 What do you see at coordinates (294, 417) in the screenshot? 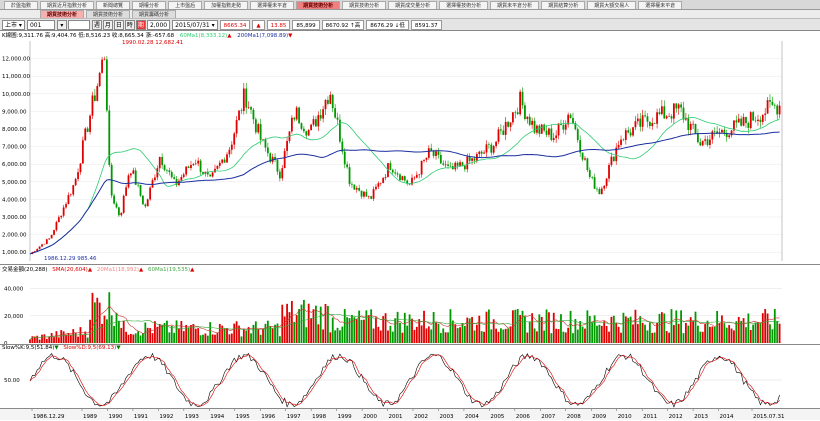
I see `x-tick: 1997` at bounding box center [294, 417].